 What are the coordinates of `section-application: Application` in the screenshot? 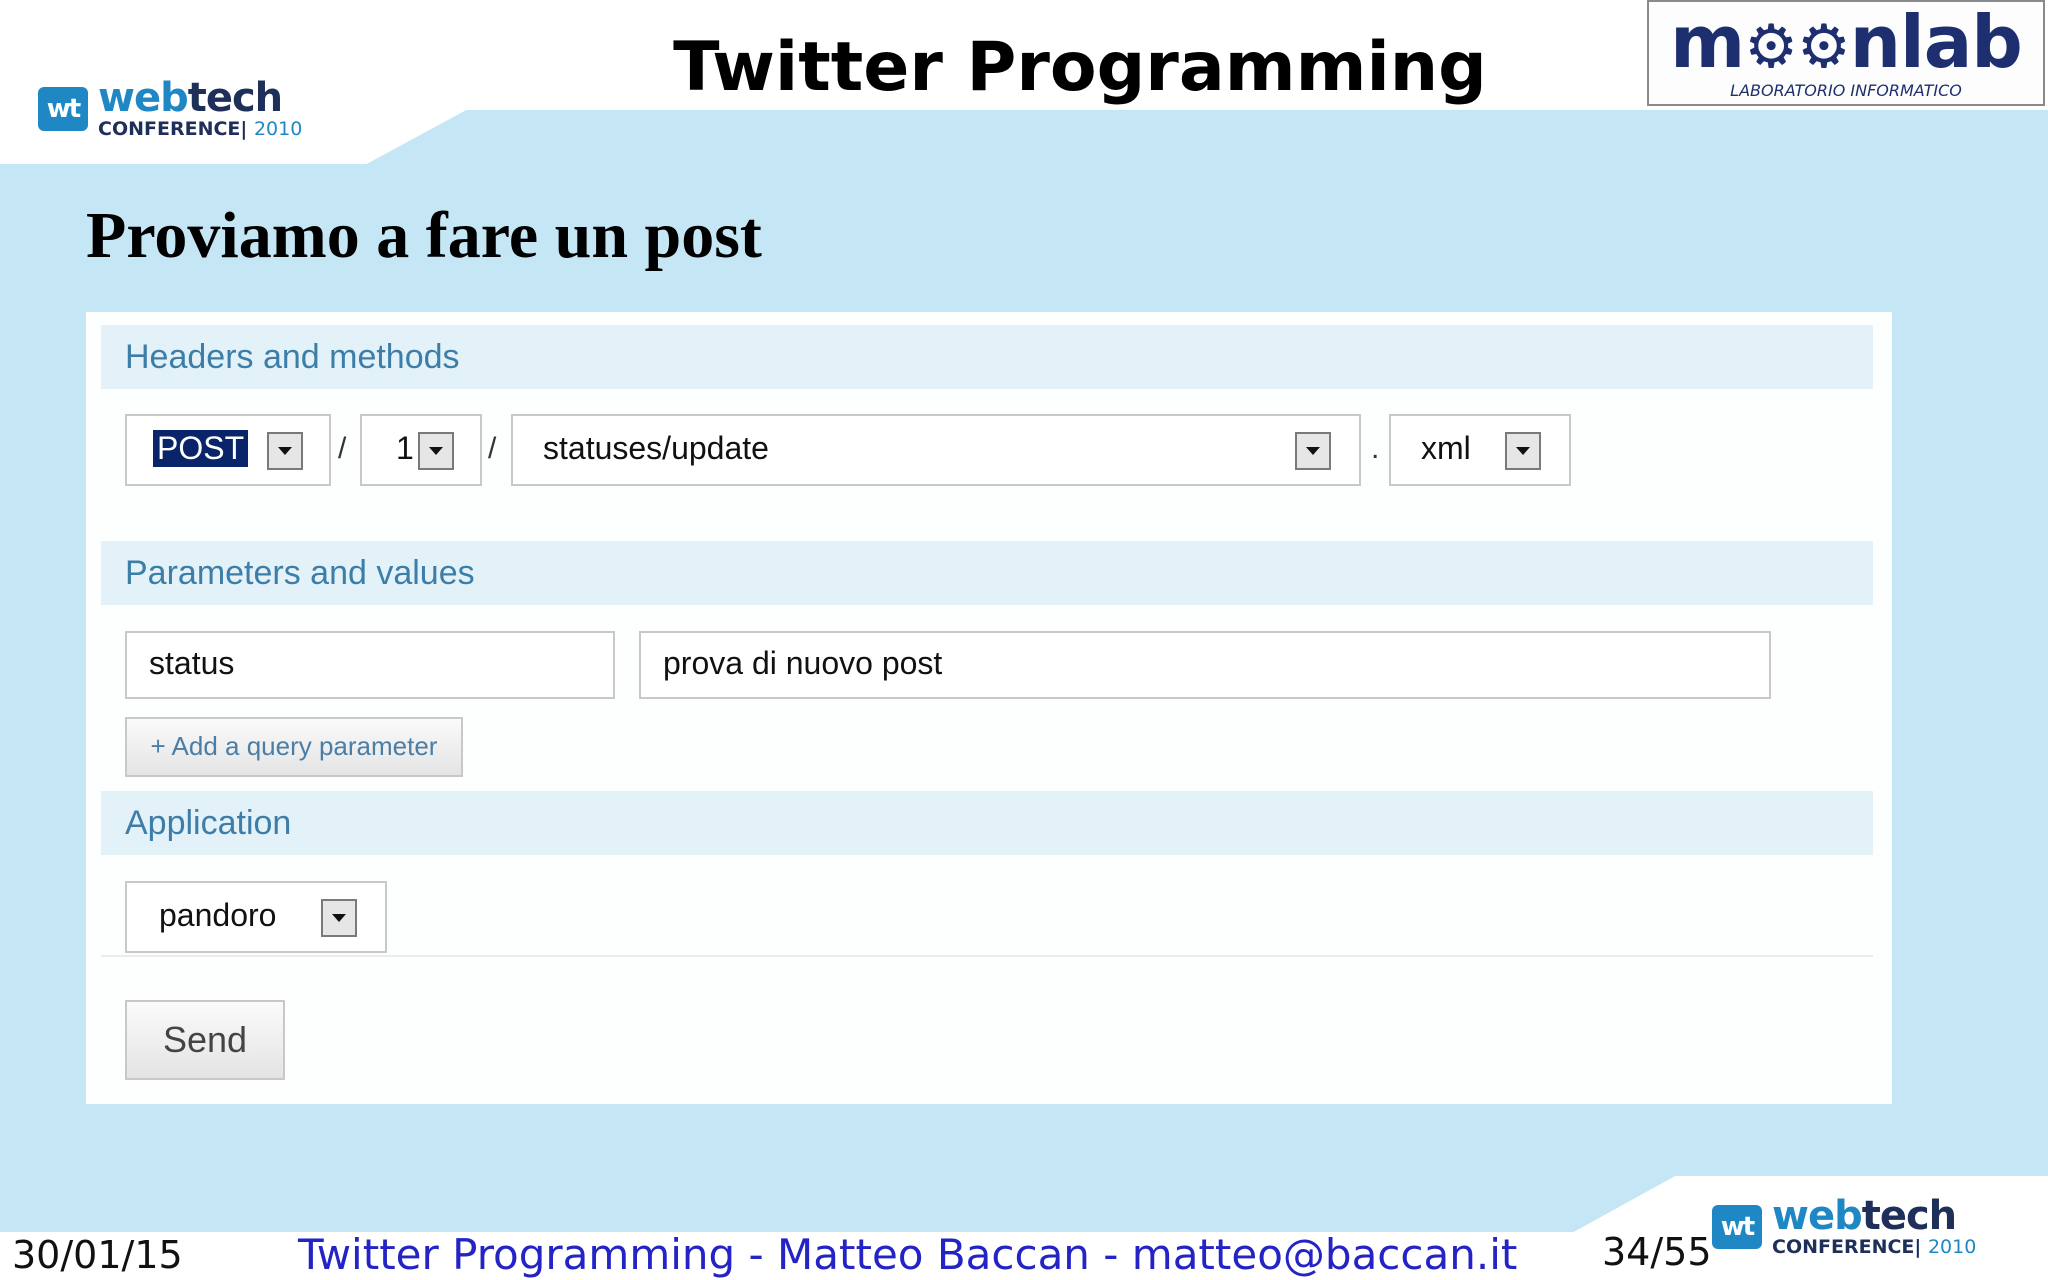 It's located at (987, 823).